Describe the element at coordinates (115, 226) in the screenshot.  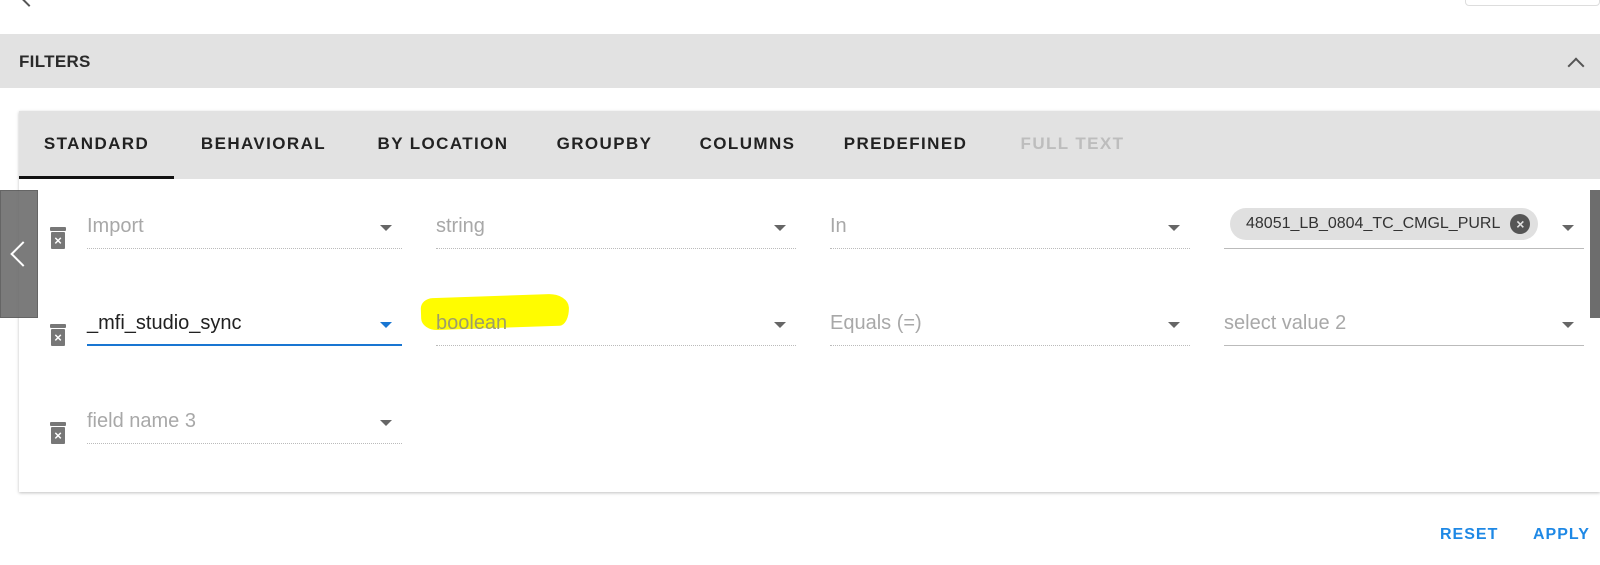
I see `field-name-value: Import` at that location.